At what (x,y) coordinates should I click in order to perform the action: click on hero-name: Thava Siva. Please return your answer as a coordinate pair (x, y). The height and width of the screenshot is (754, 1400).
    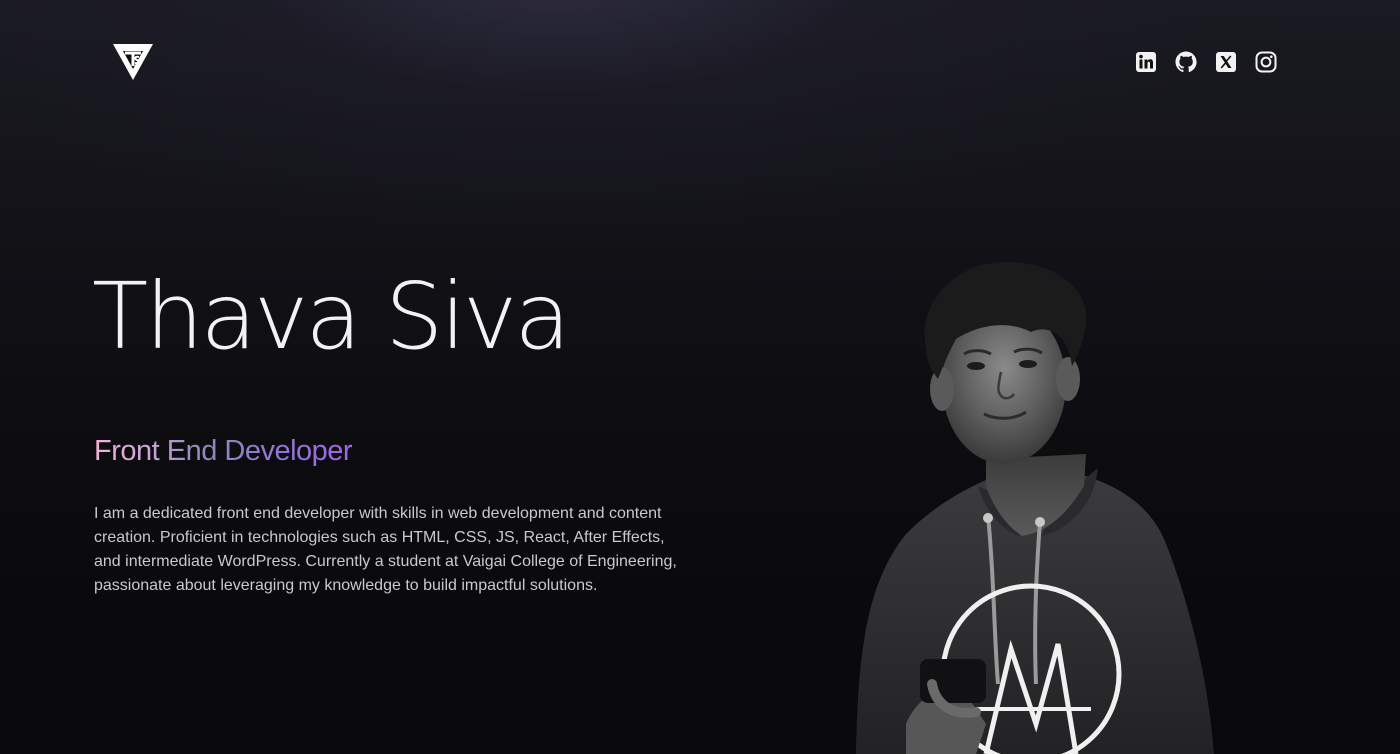
    Looking at the image, I should click on (331, 316).